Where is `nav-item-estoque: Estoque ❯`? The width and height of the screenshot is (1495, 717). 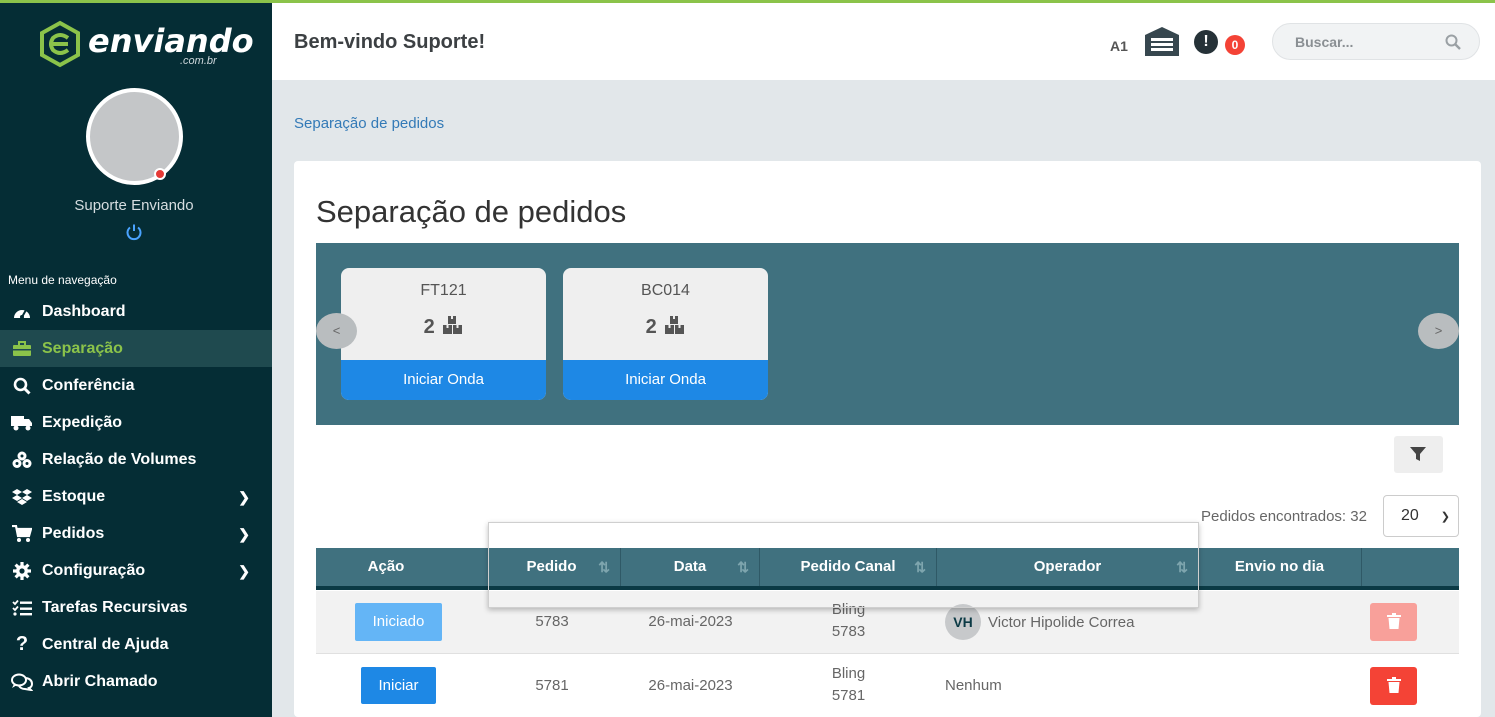
nav-item-estoque: Estoque ❯ is located at coordinates (136, 496).